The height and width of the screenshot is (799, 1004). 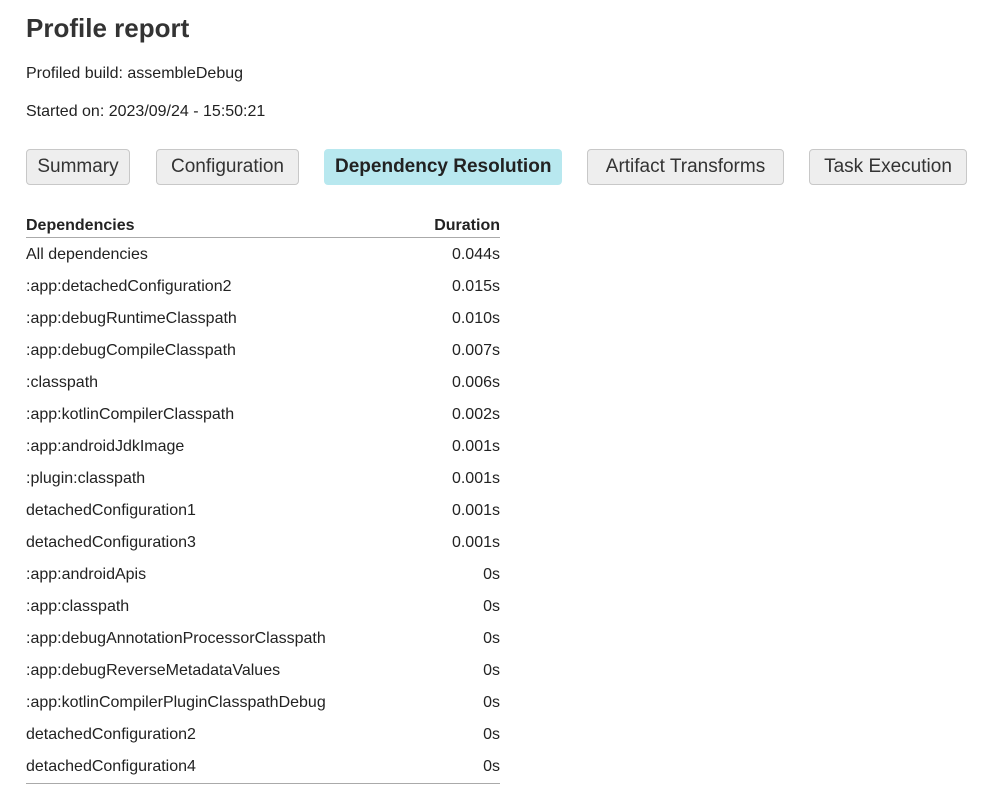 I want to click on table-row: :app:debugAnnotationProcessorClasspath 0s, so click(x=263, y=639).